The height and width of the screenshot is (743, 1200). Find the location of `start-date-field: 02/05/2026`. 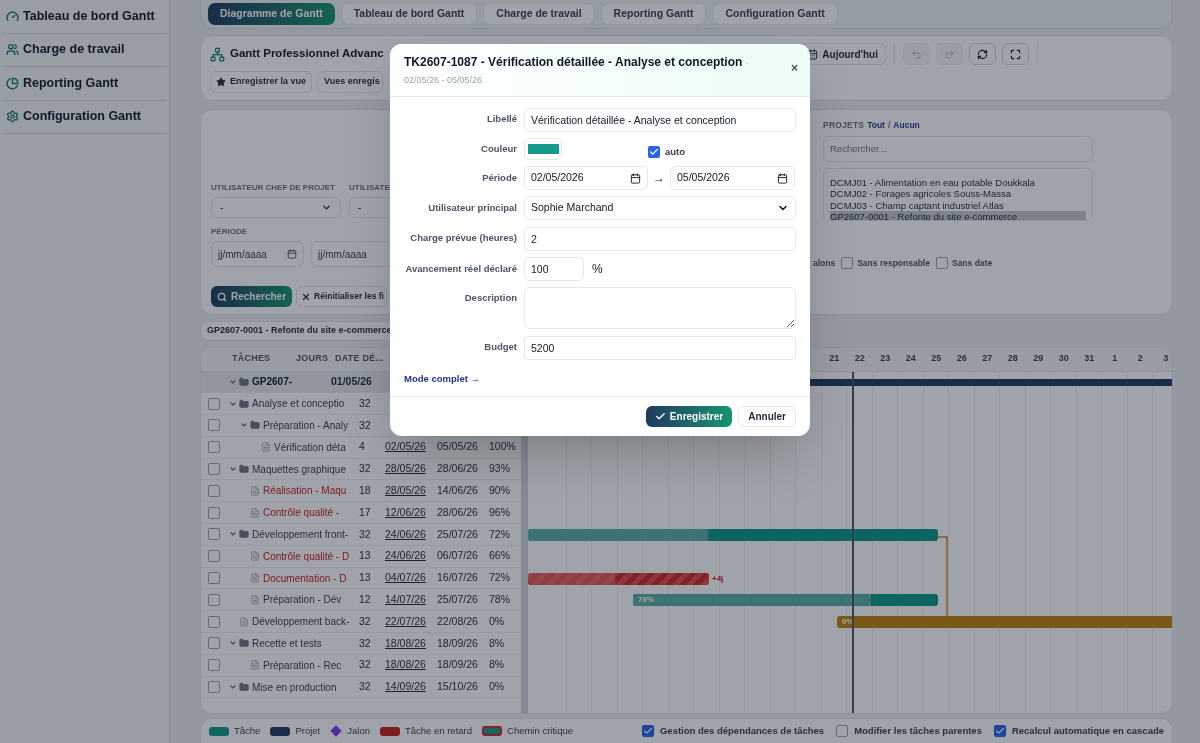

start-date-field: 02/05/2026 is located at coordinates (586, 178).